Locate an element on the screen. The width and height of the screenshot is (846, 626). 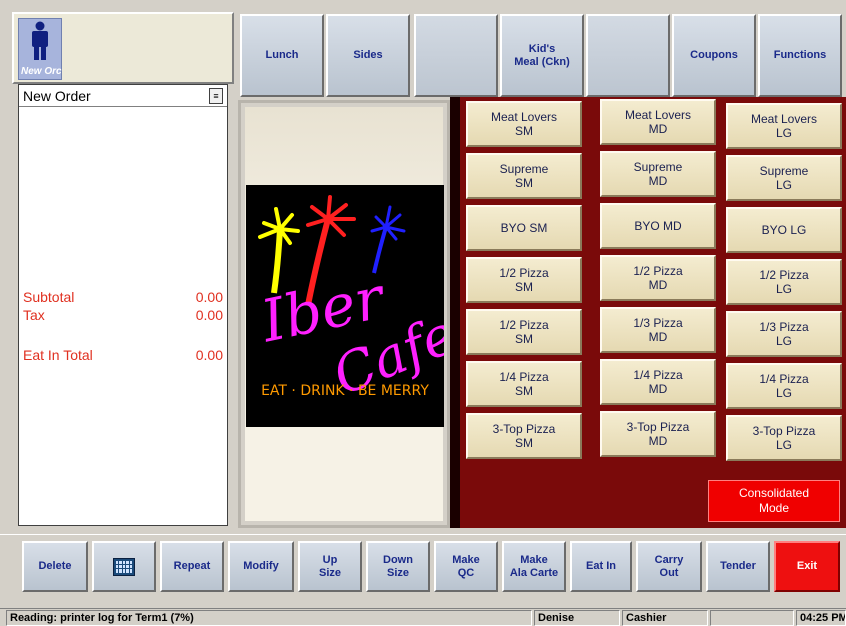
make-qc-button: Make QC is located at coordinates (466, 566).